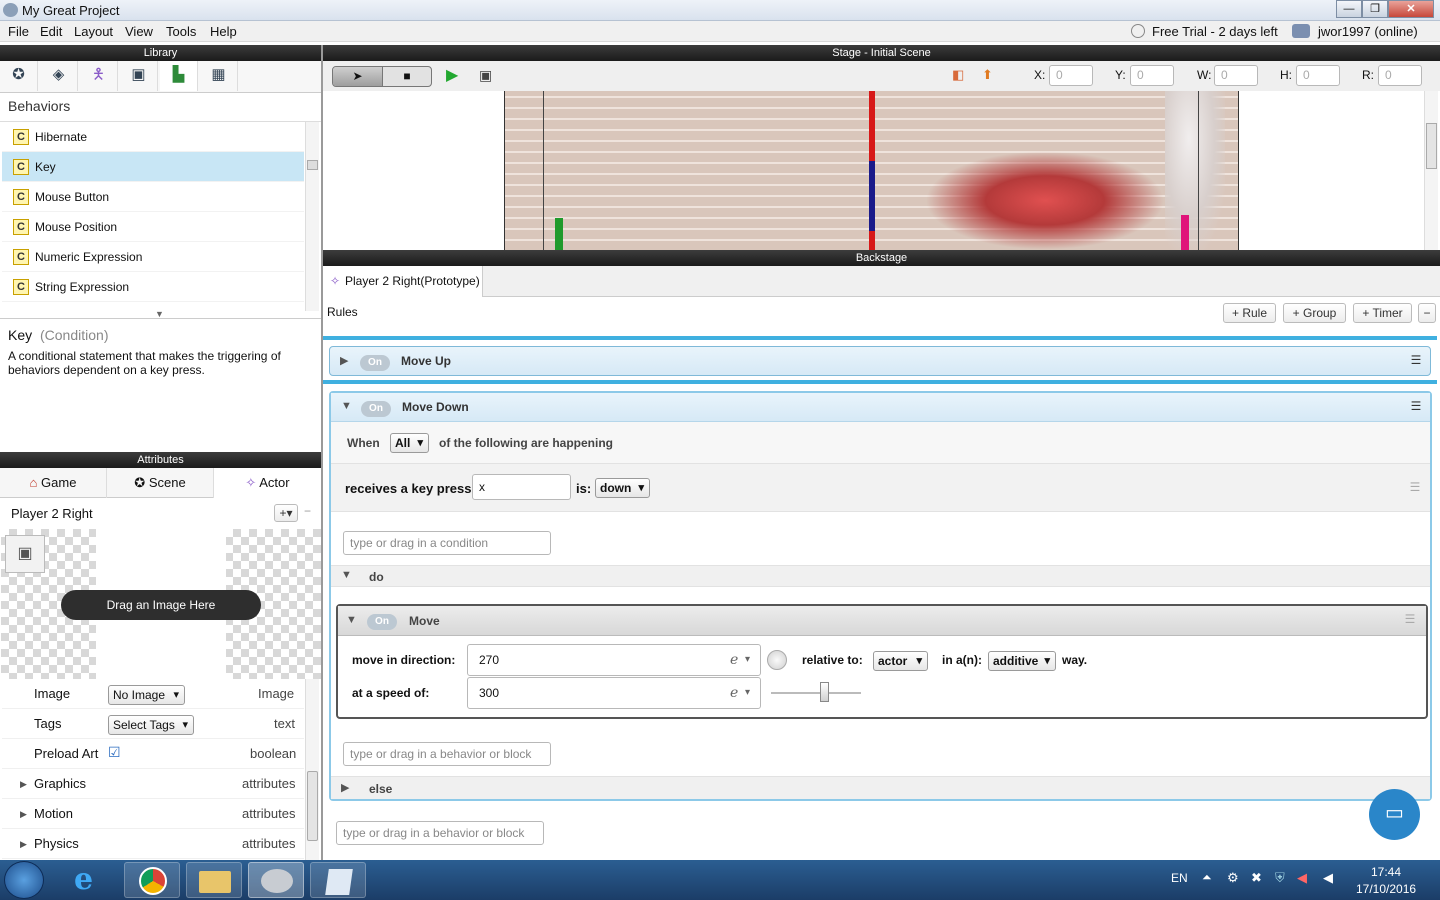 This screenshot has height=900, width=1440. What do you see at coordinates (307, 511) in the screenshot?
I see `remove-attribute-button: −` at bounding box center [307, 511].